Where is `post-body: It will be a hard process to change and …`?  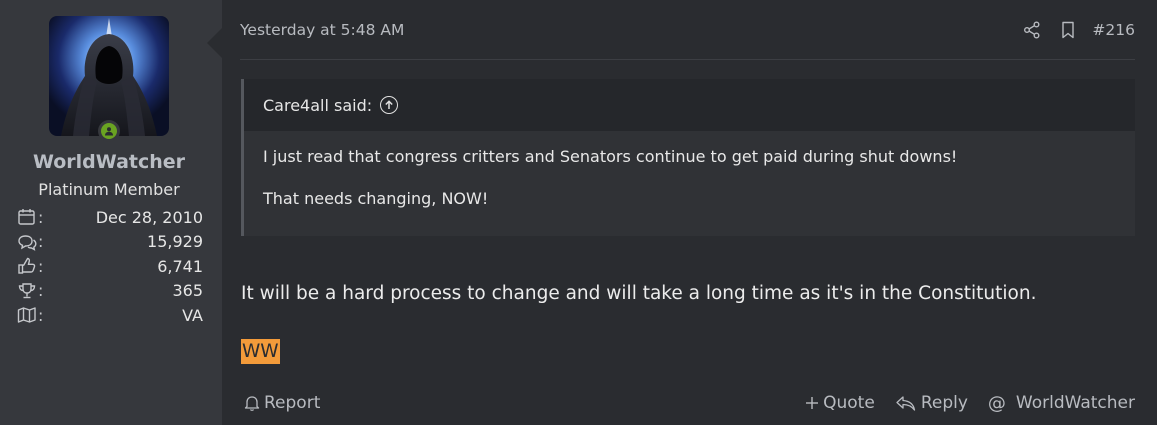 post-body: It will be a hard process to change and … is located at coordinates (639, 293).